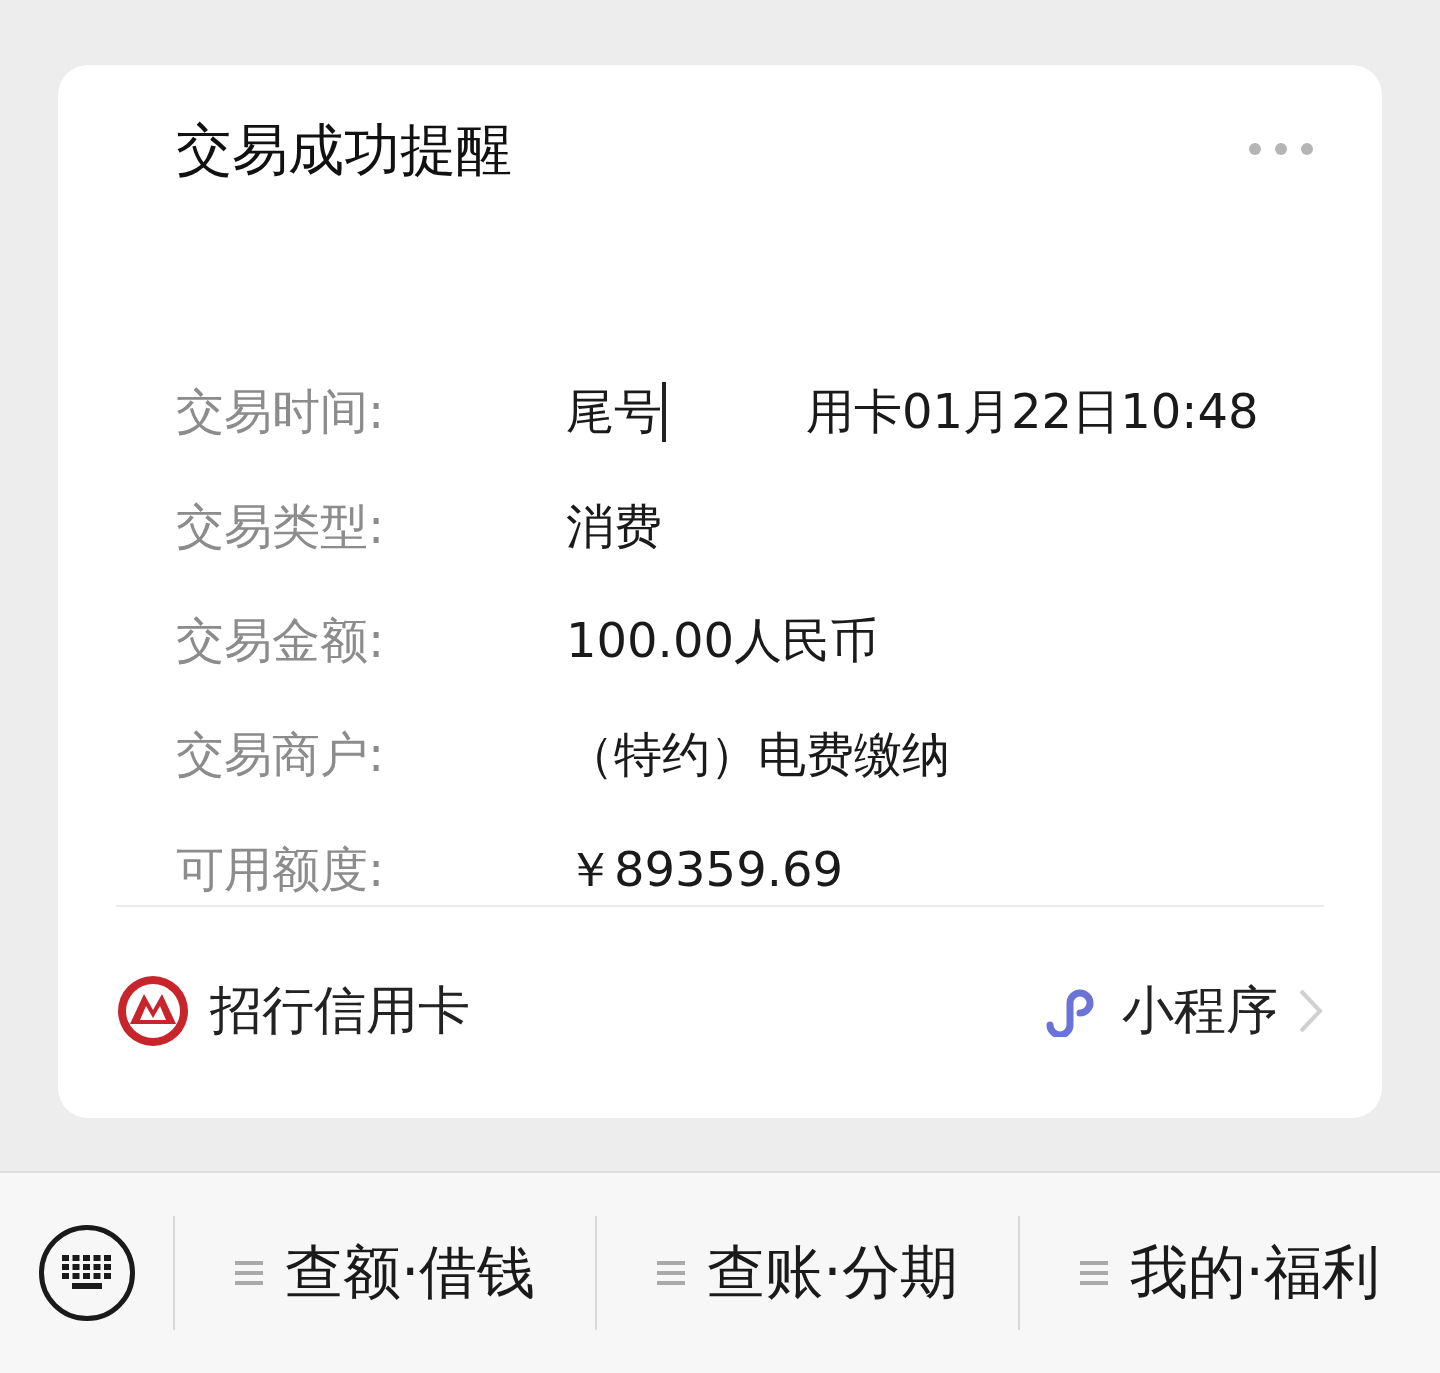 This screenshot has width=1440, height=1373. What do you see at coordinates (1228, 1273) in the screenshot?
I see `menu-button: 我的·福利` at bounding box center [1228, 1273].